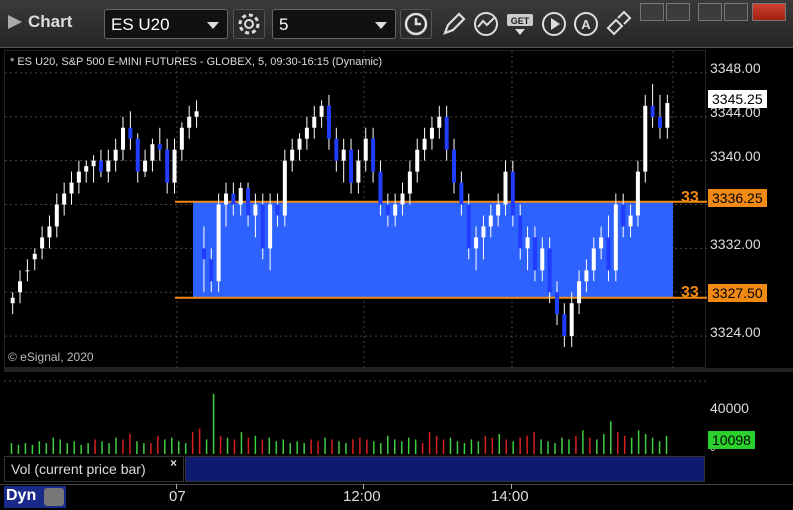 The width and height of the screenshot is (793, 510). What do you see at coordinates (769, 12) in the screenshot?
I see `close-button` at bounding box center [769, 12].